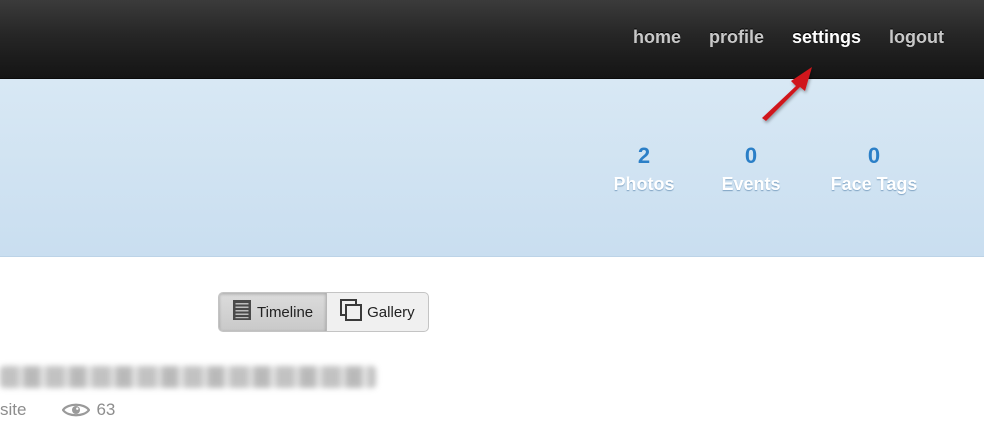 Image resolution: width=984 pixels, height=425 pixels. What do you see at coordinates (736, 37) in the screenshot?
I see `nav-link-profile: profile` at bounding box center [736, 37].